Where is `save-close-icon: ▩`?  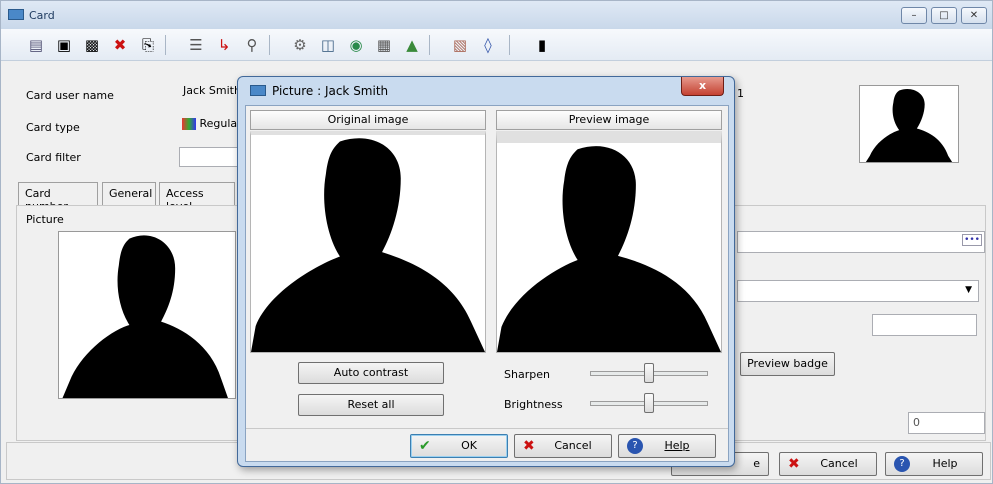
save-close-icon: ▩ is located at coordinates (92, 45).